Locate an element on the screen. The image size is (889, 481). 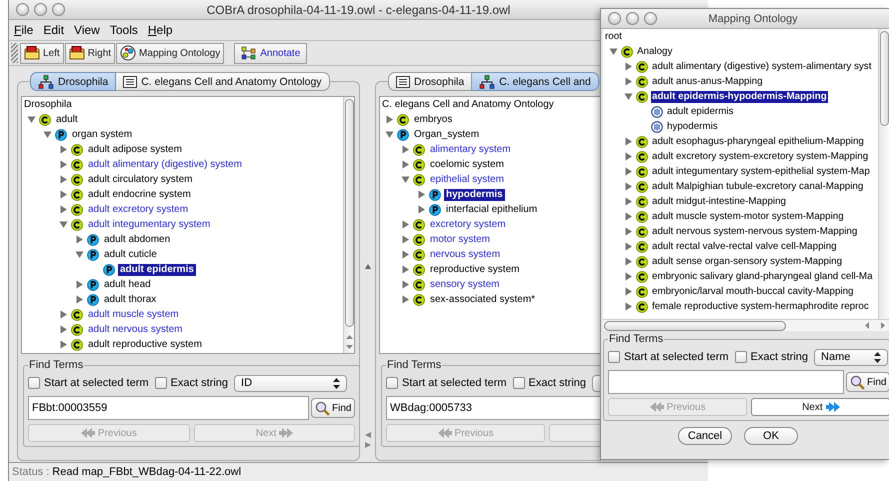
tree-item: adult esophagus-pharyngeal epithelium-Mapping is located at coordinates (758, 142).